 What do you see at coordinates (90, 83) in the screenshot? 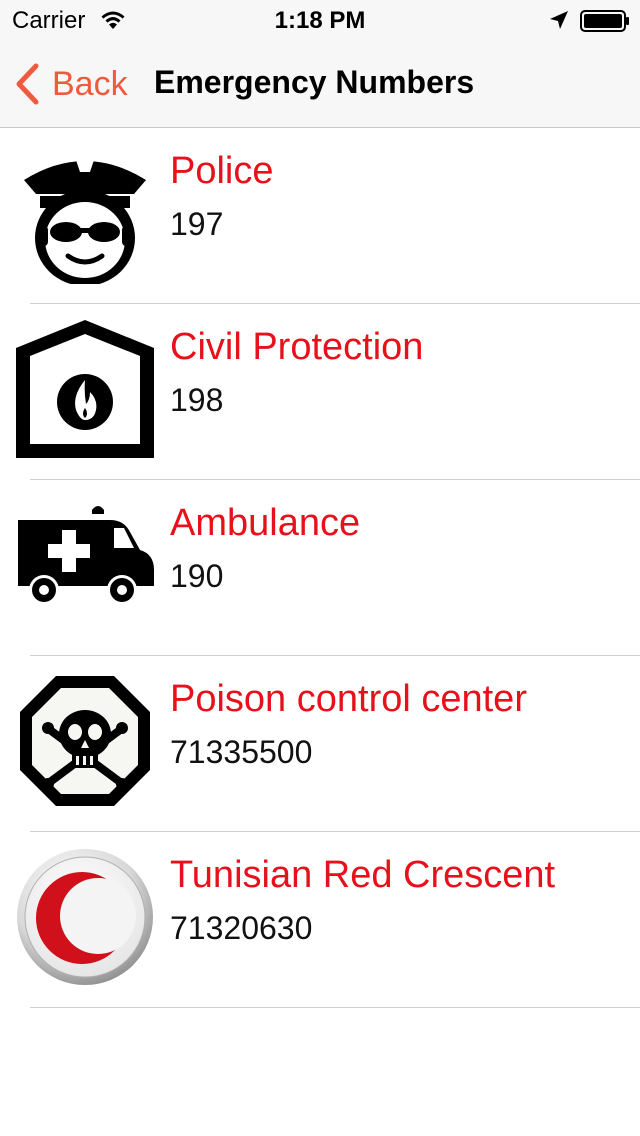
I see `back-label: Back` at bounding box center [90, 83].